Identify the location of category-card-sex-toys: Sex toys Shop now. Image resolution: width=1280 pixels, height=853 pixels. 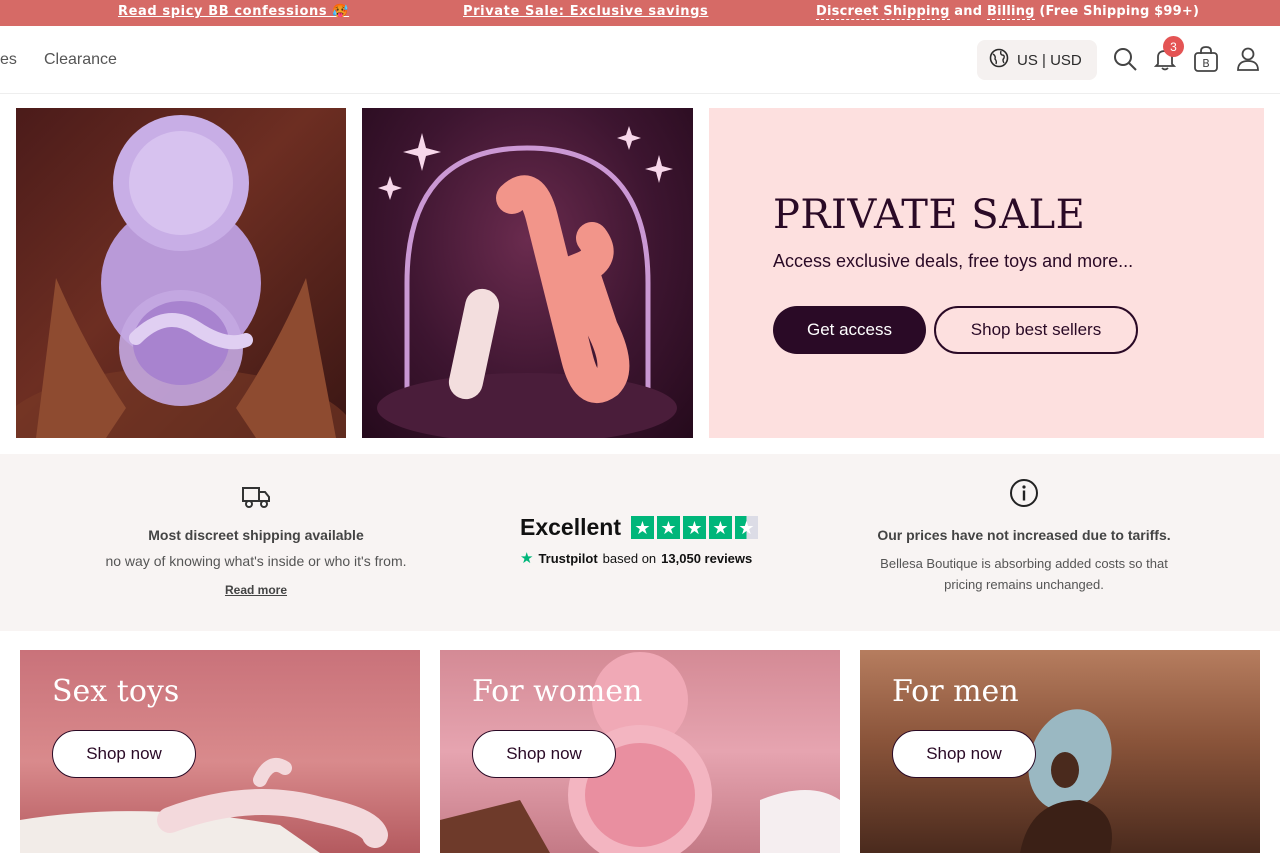
(220, 751).